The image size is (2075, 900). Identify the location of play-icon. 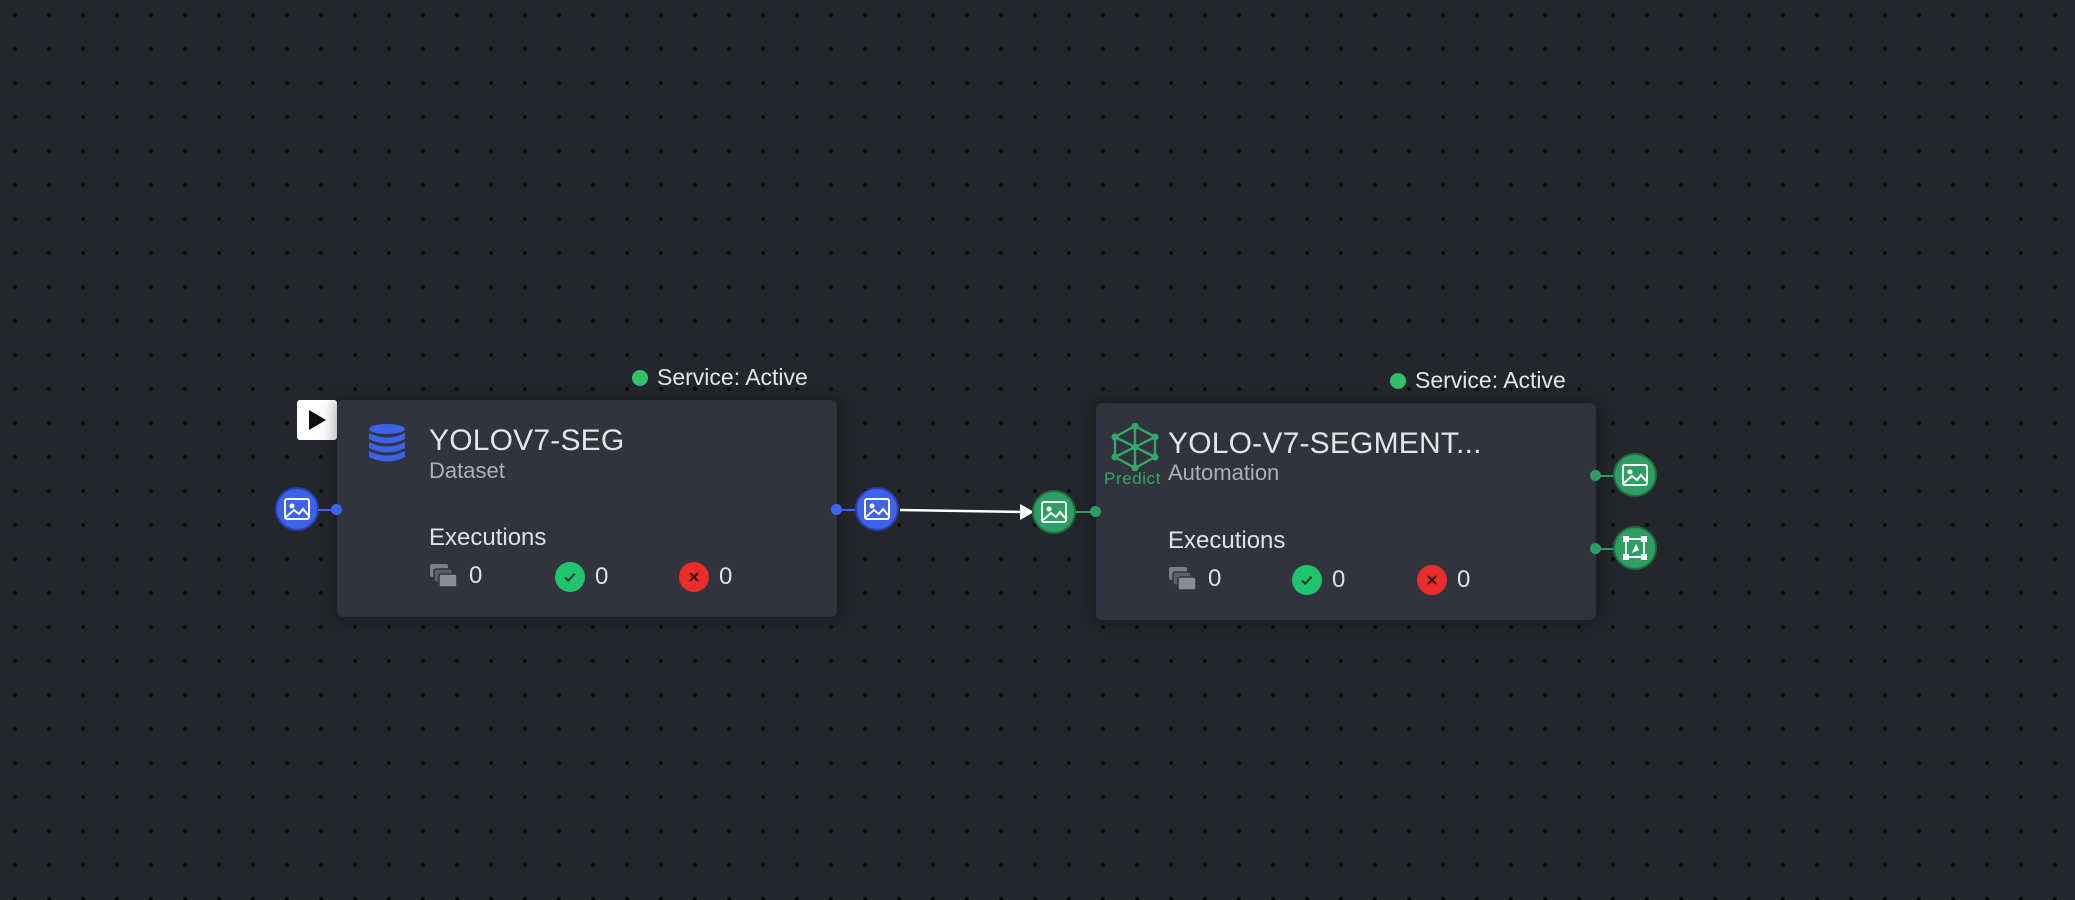
(317, 420).